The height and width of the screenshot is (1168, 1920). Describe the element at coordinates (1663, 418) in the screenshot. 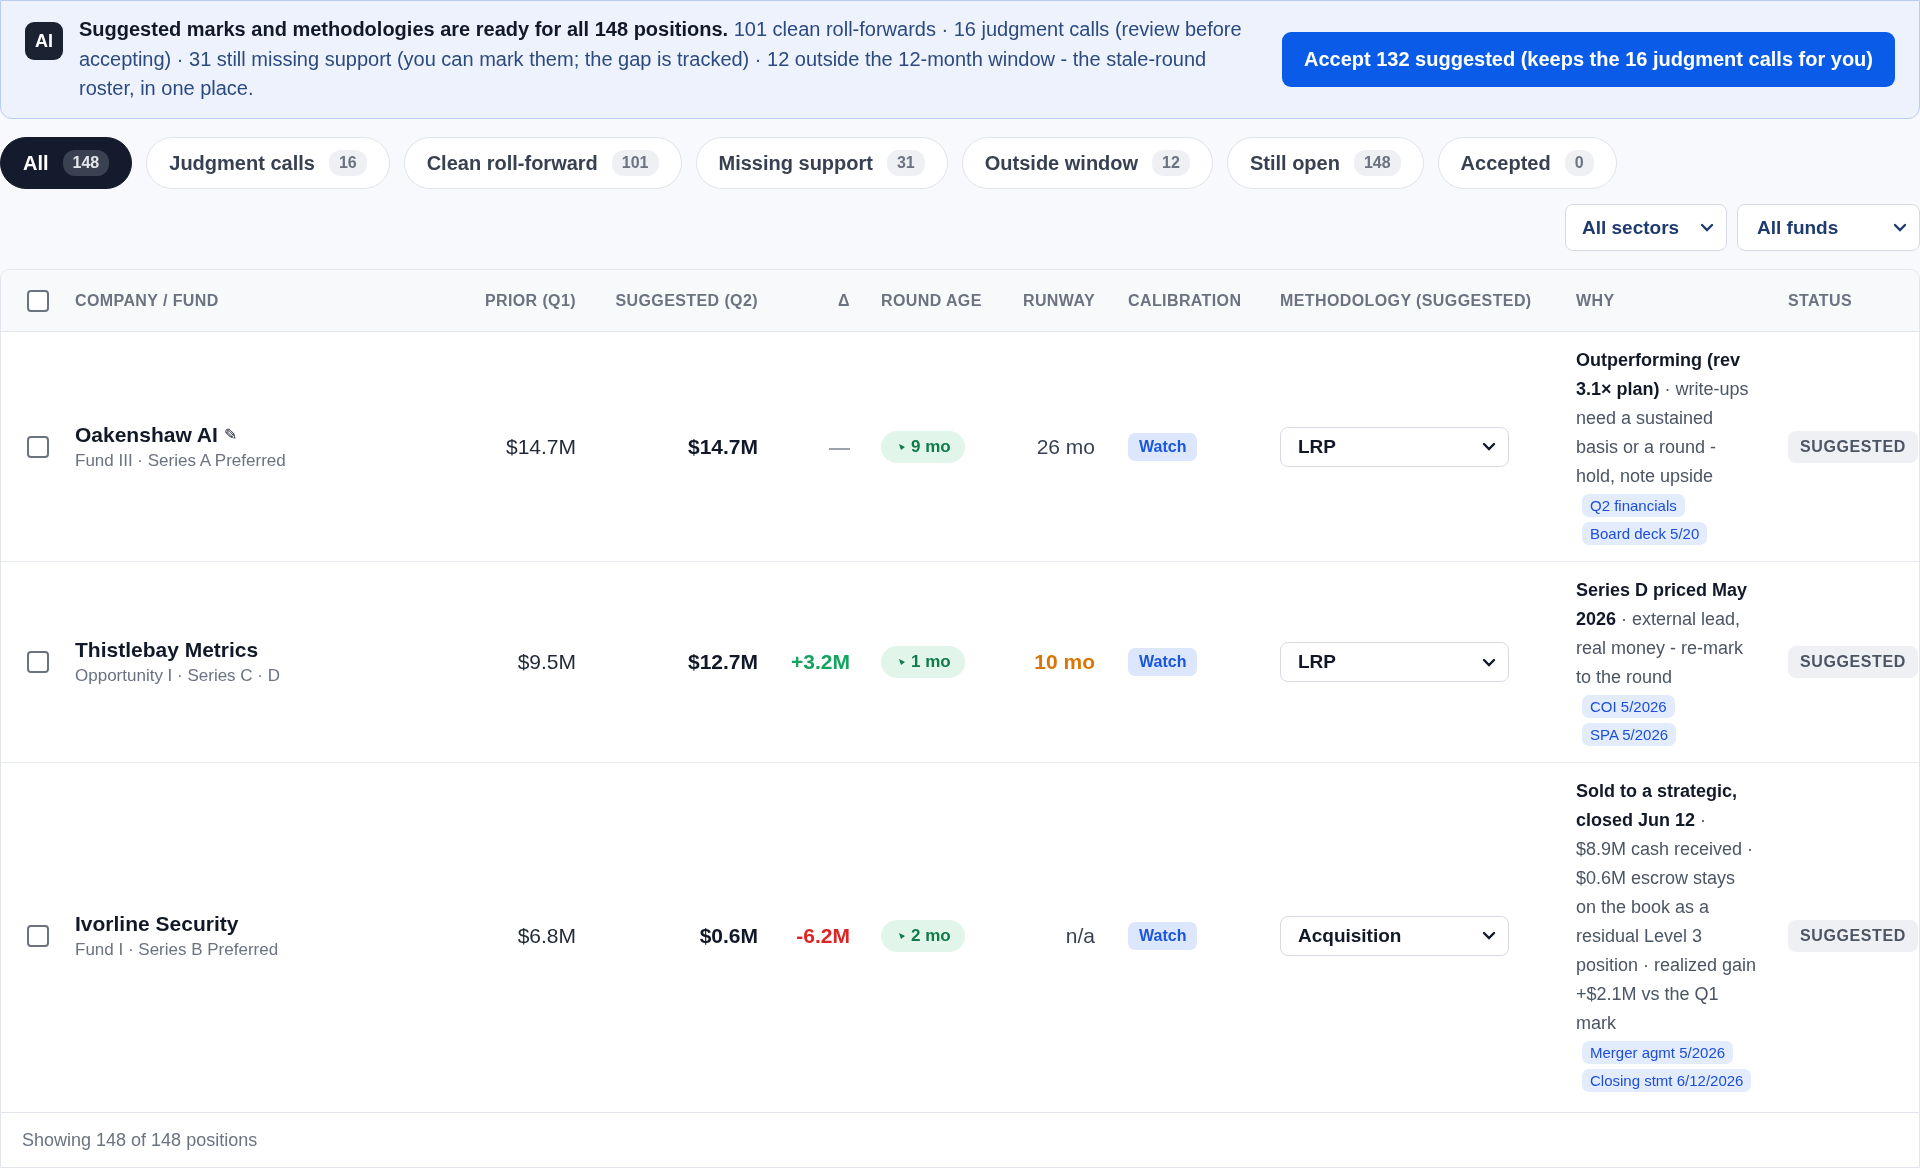

I see `rationale-text: Outperforming (rev 3.1× plan) · write-ups need a sustained basis or a round - hold, note upside` at that location.